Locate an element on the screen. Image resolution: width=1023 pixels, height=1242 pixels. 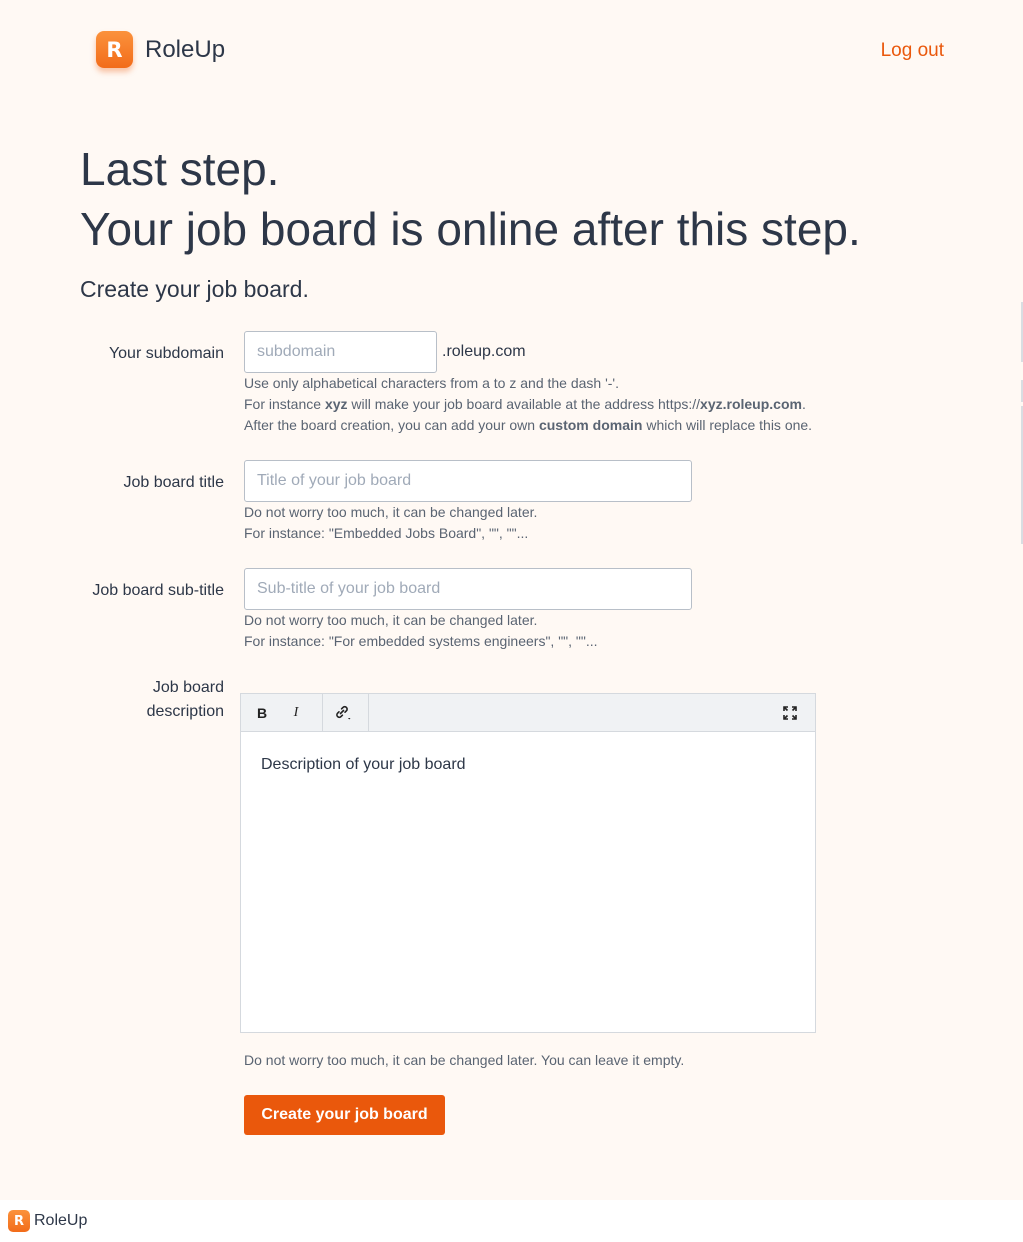
logo-text: RoleUp is located at coordinates (185, 49).